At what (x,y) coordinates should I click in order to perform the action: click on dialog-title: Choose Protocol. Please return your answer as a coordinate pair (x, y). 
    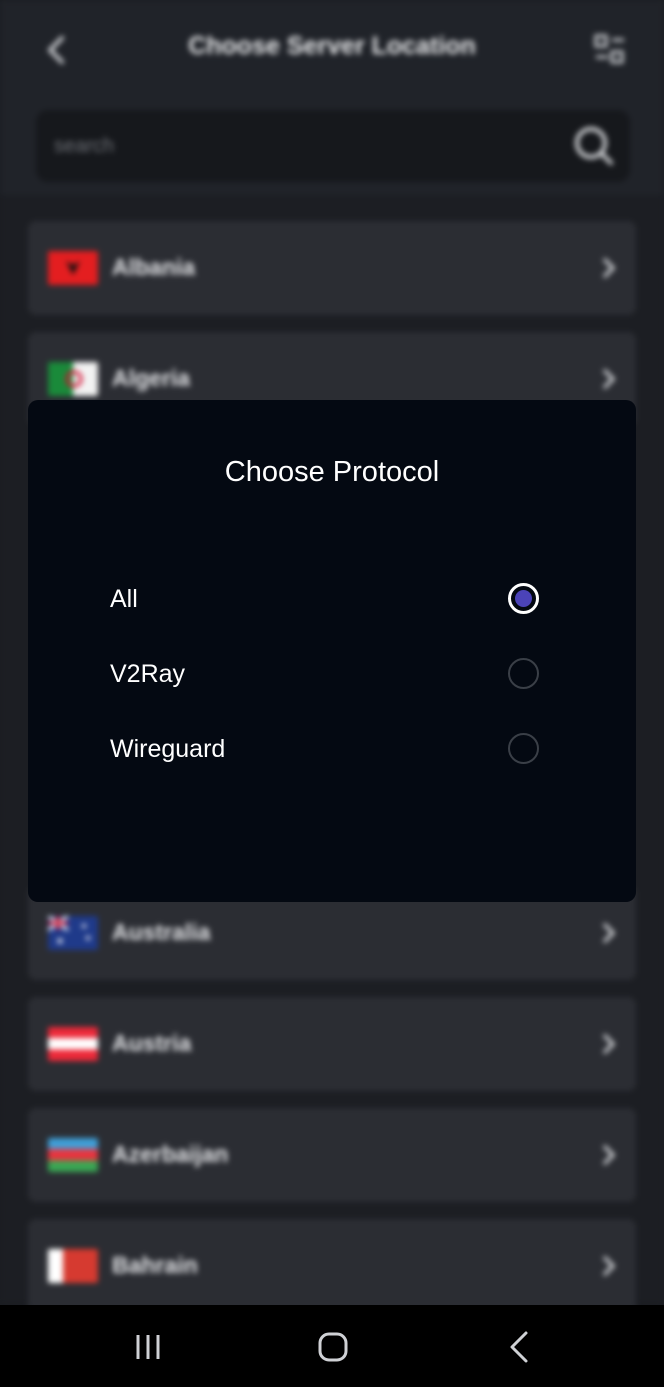
    Looking at the image, I should click on (332, 472).